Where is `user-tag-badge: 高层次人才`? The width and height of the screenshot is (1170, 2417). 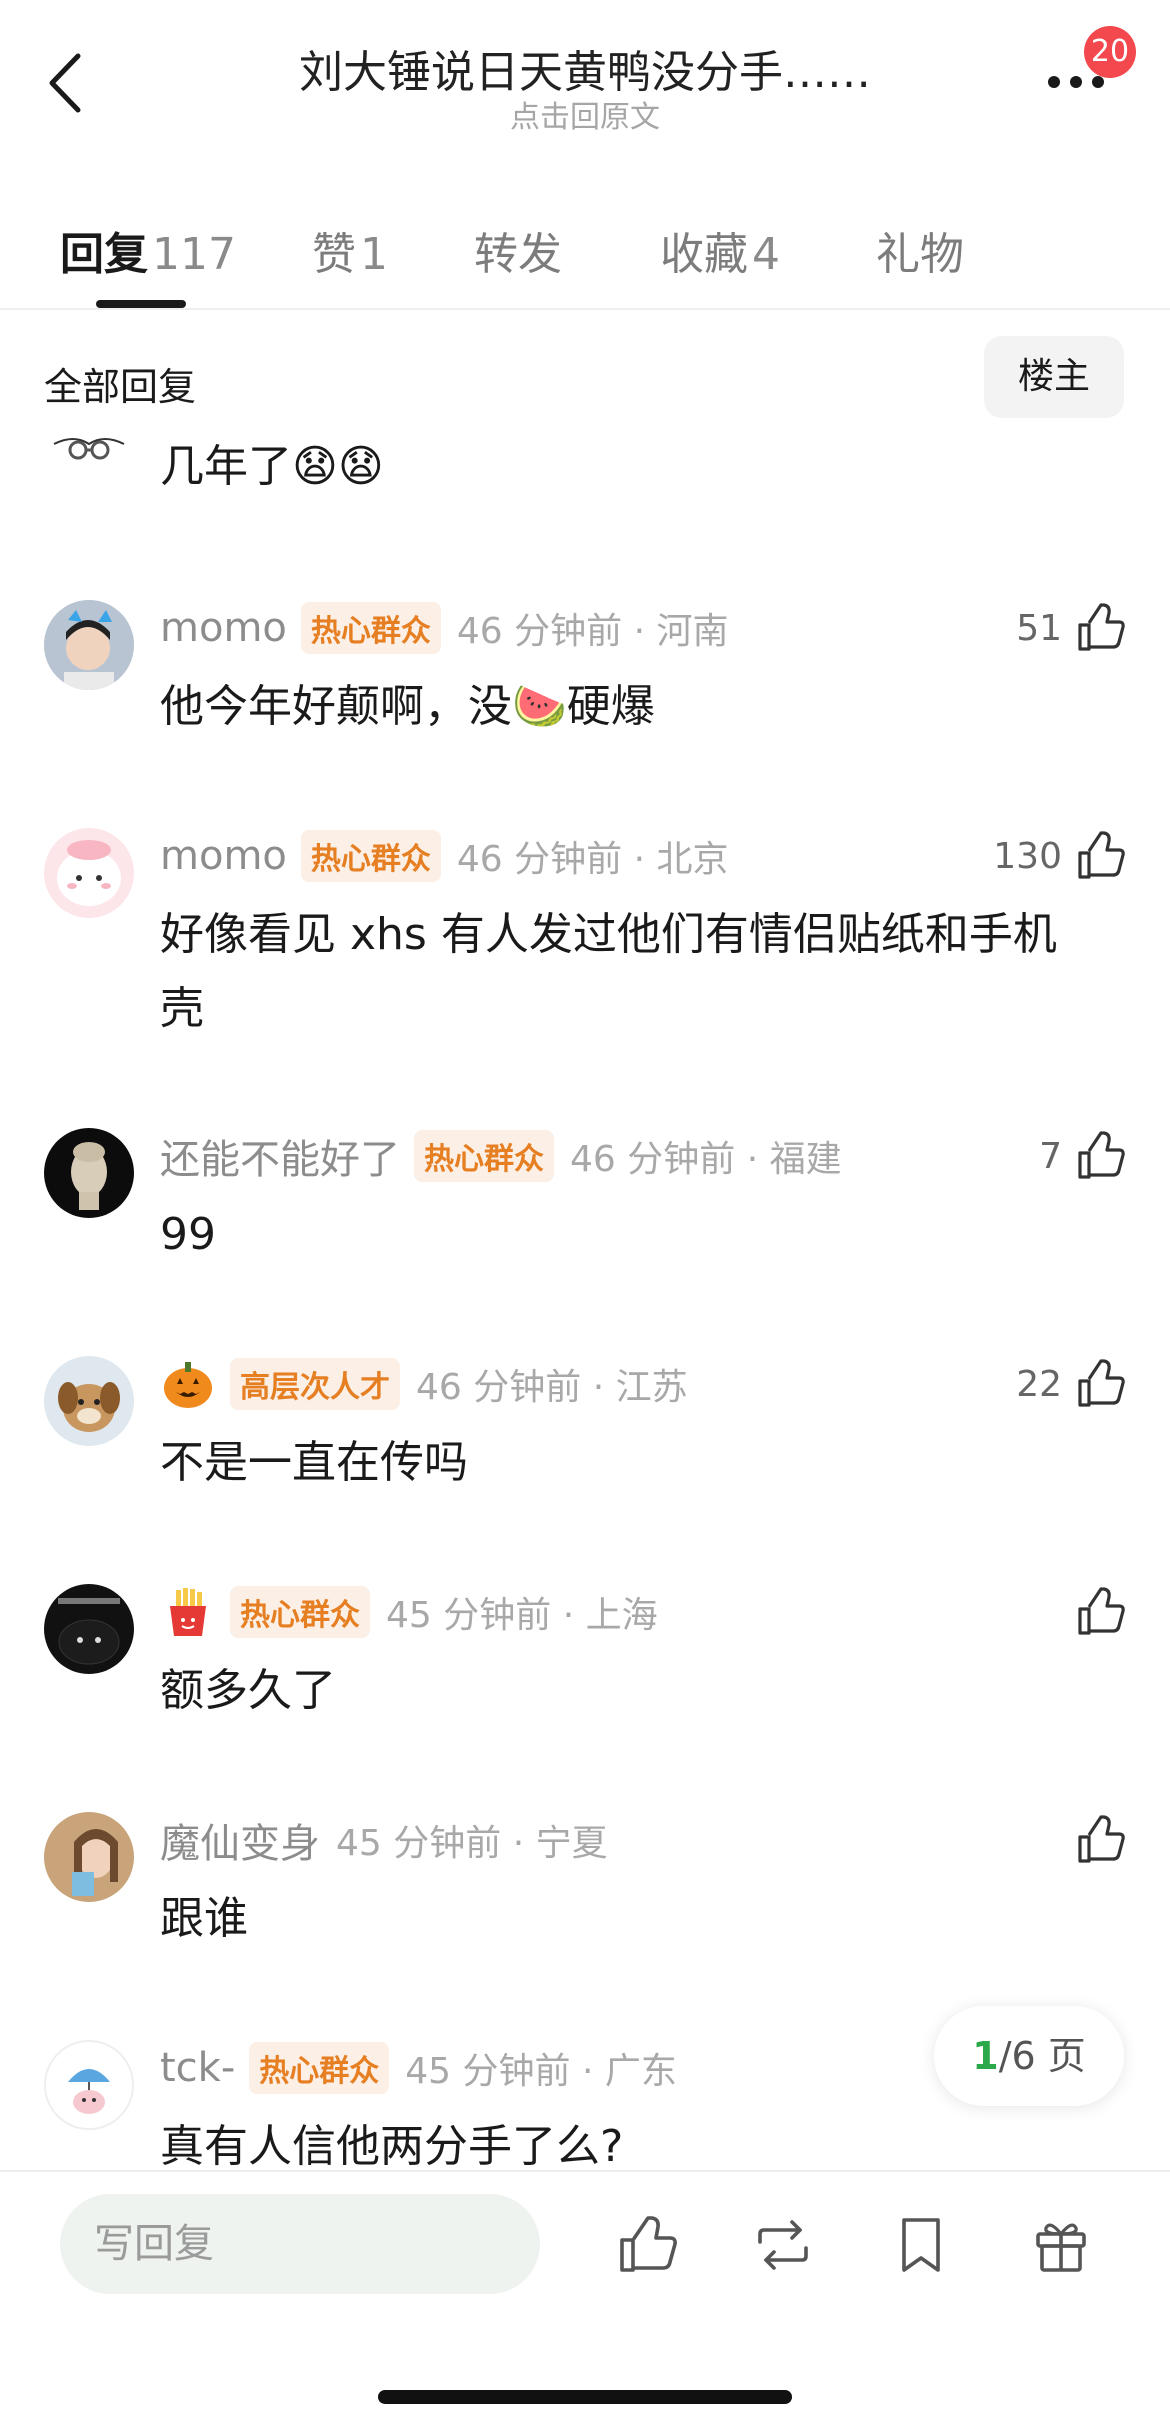 user-tag-badge: 高层次人才 is located at coordinates (315, 1384).